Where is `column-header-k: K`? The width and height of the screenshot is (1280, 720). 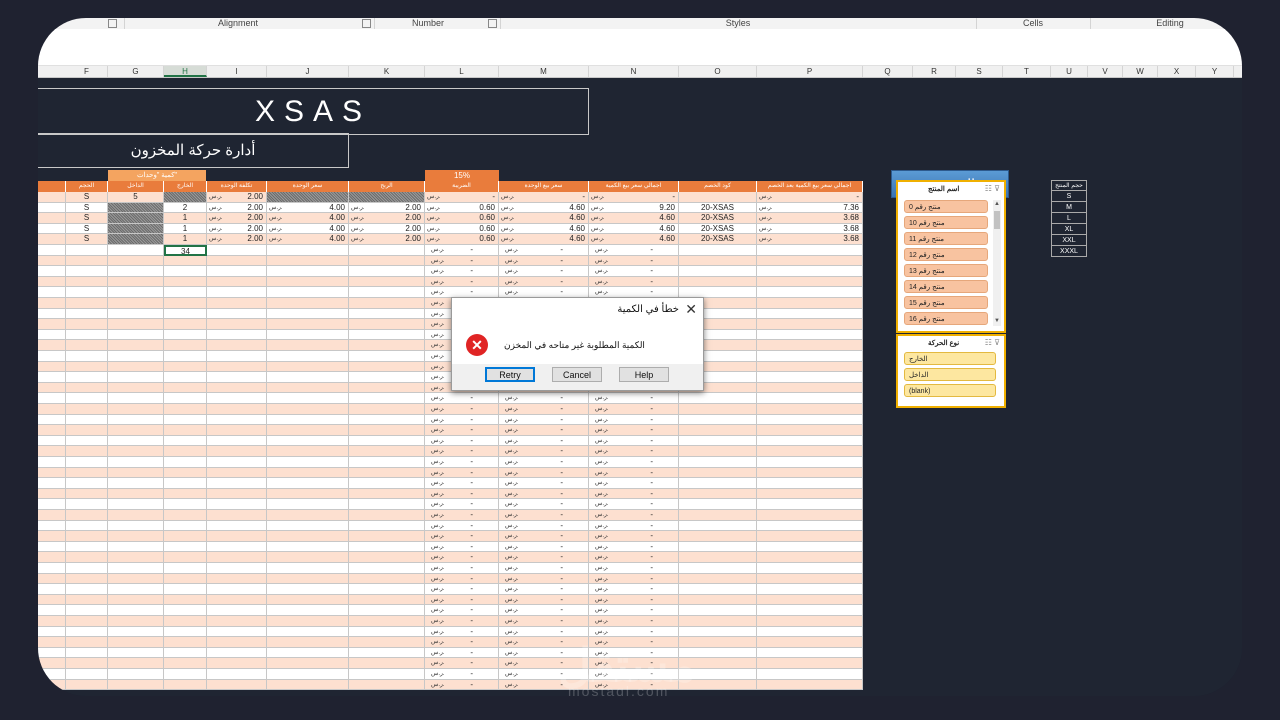 column-header-k: K is located at coordinates (387, 71).